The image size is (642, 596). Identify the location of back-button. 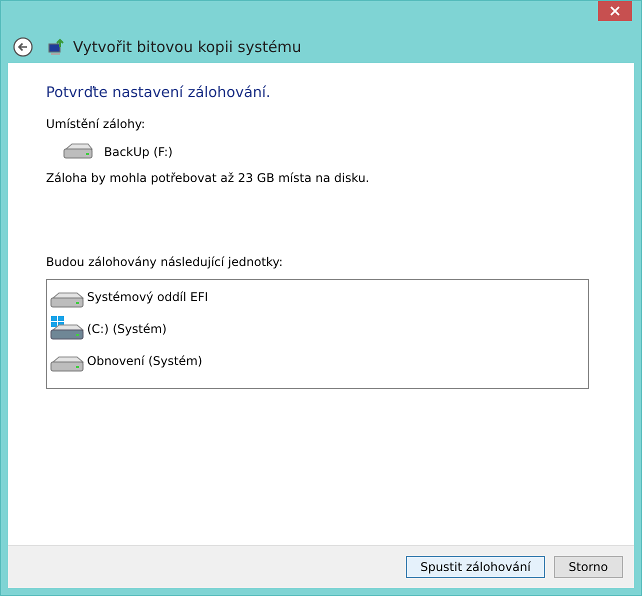
(23, 47).